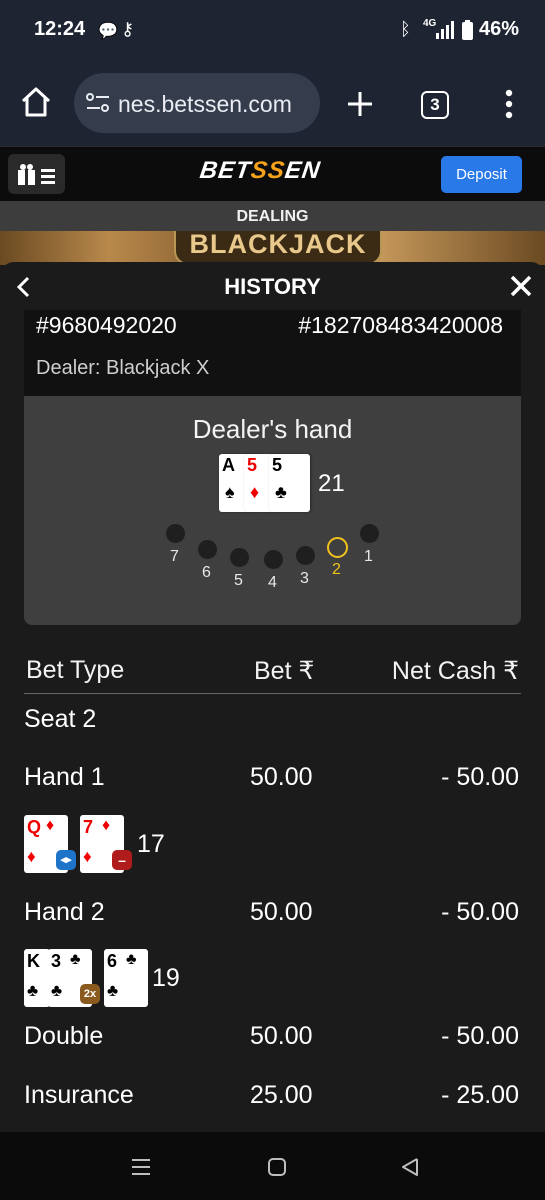 The width and height of the screenshot is (545, 1200). I want to click on status-bar: 12:24 💬 ⚷ ᛒ 4G 46%, so click(272, 30).